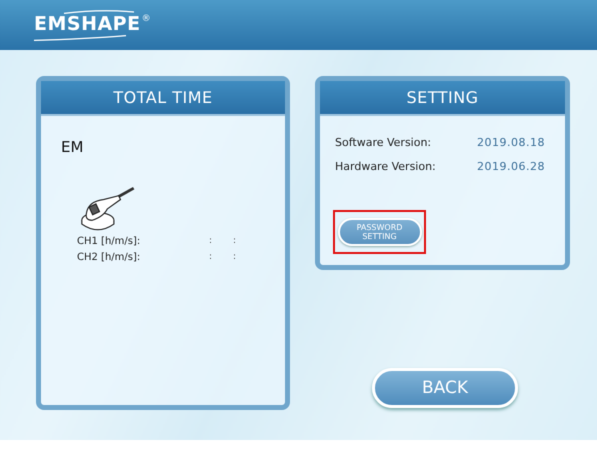 The image size is (597, 450). Describe the element at coordinates (511, 167) in the screenshot. I see `version-value: 2019.06.28` at that location.